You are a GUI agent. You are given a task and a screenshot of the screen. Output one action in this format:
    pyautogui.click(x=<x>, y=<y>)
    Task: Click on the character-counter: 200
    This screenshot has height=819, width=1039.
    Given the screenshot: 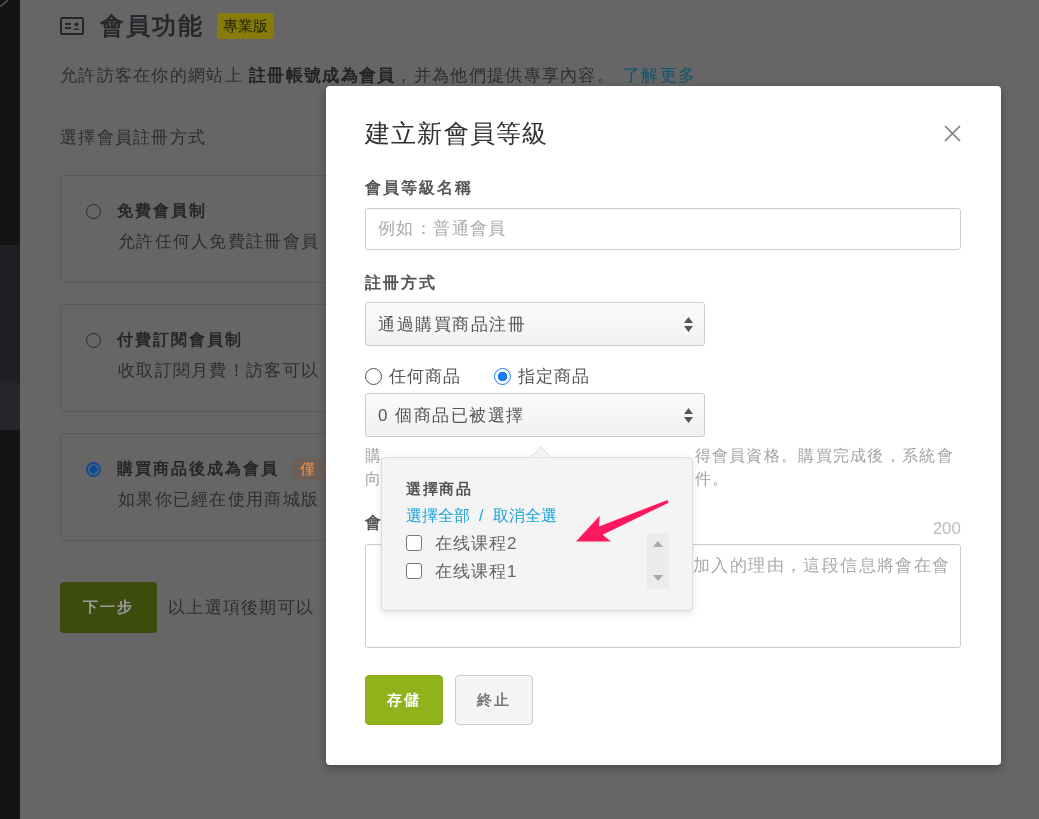 What is the action you would take?
    pyautogui.click(x=946, y=529)
    